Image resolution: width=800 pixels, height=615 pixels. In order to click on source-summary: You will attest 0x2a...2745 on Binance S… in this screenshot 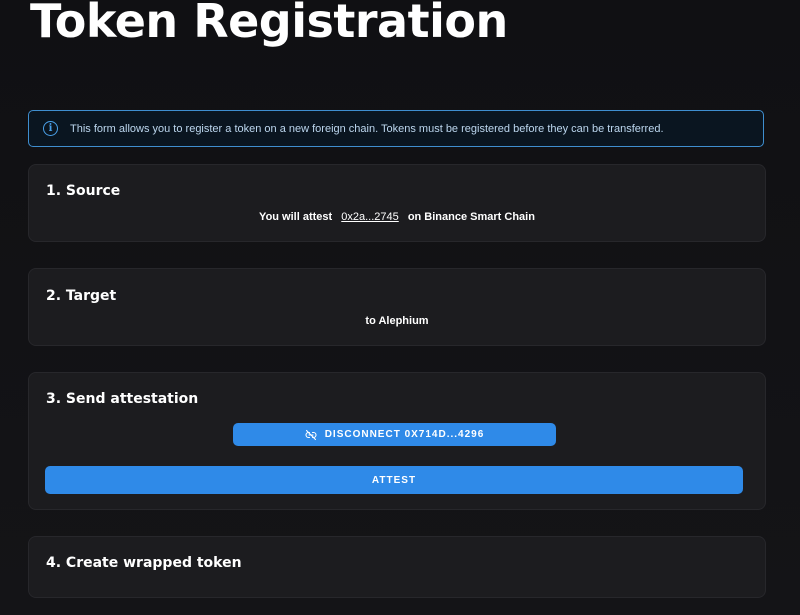, I will do `click(397, 217)`.